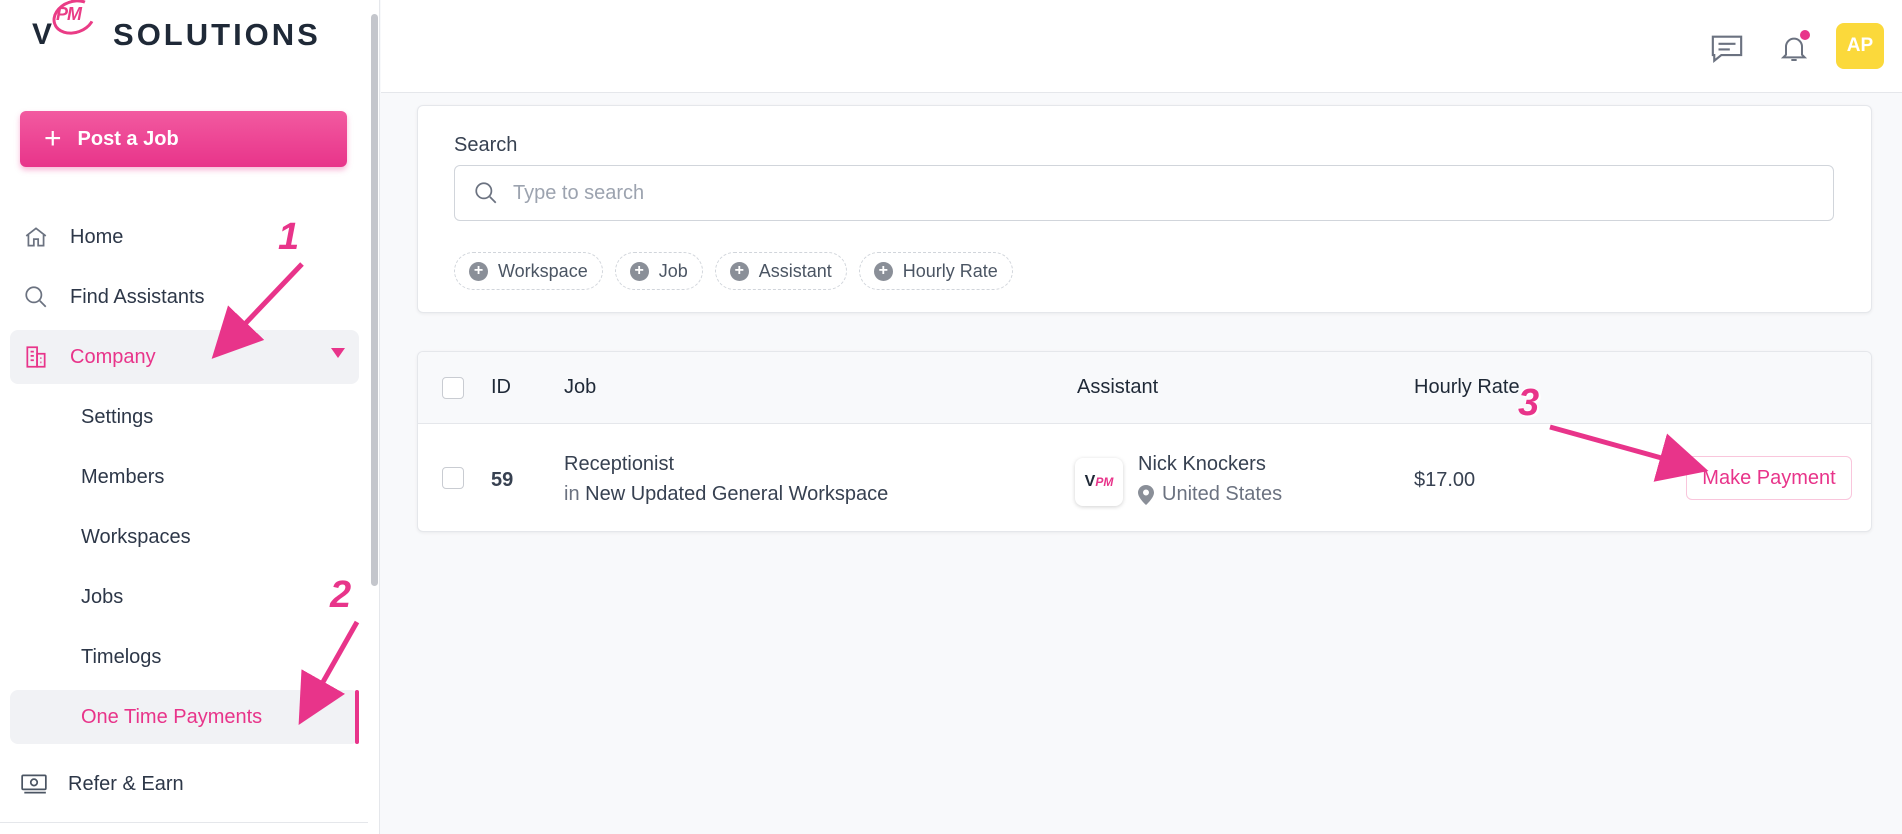  What do you see at coordinates (184, 357) in the screenshot?
I see `sidebar-item-company: Company` at bounding box center [184, 357].